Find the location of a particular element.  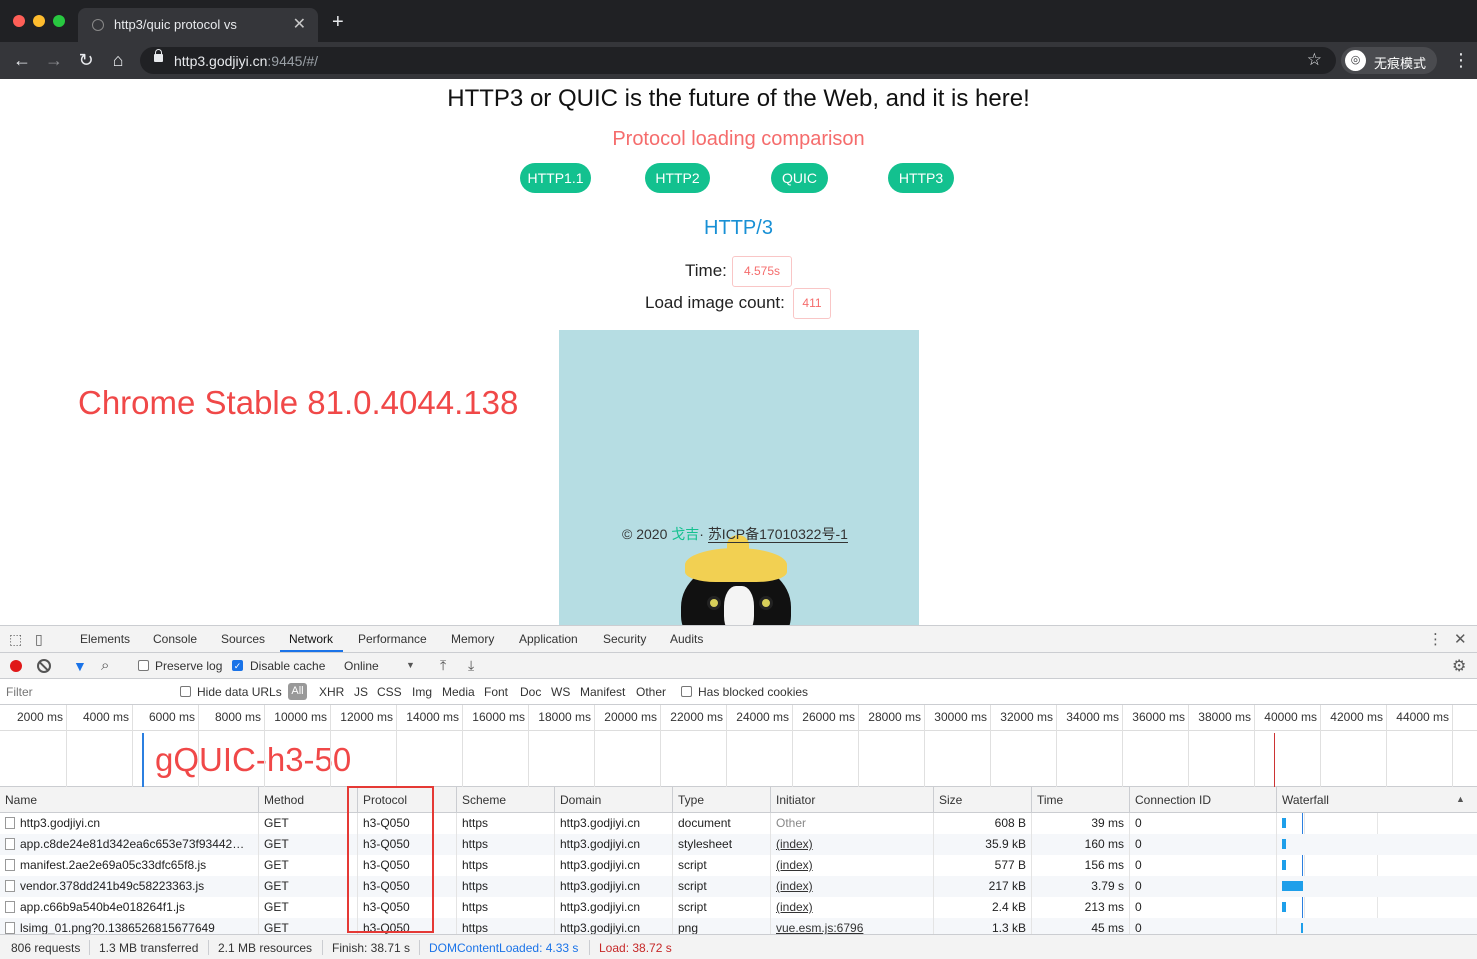

http3-button: HTTP3 is located at coordinates (921, 178).